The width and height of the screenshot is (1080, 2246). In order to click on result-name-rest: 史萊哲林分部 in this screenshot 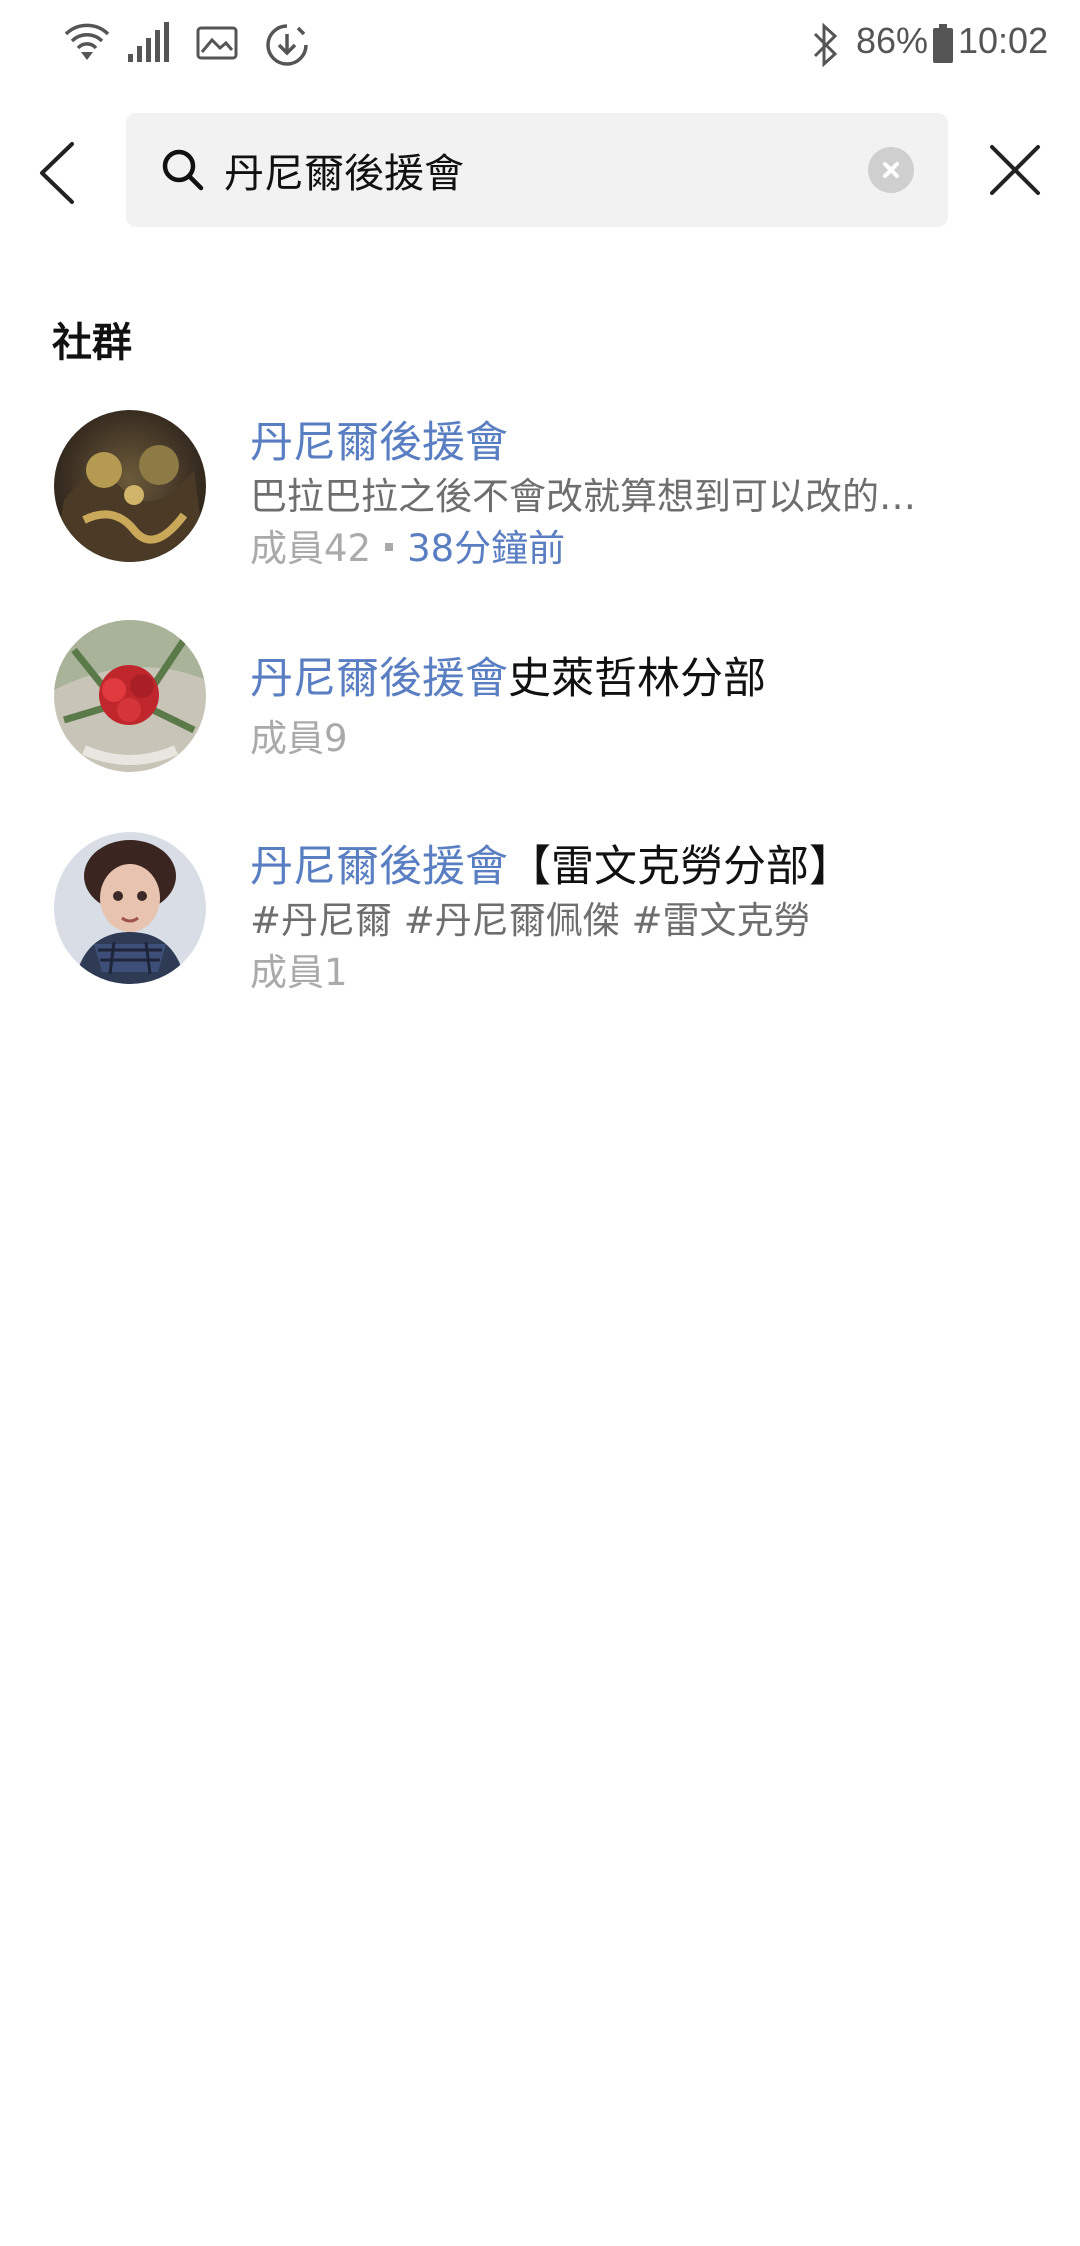, I will do `click(637, 679)`.